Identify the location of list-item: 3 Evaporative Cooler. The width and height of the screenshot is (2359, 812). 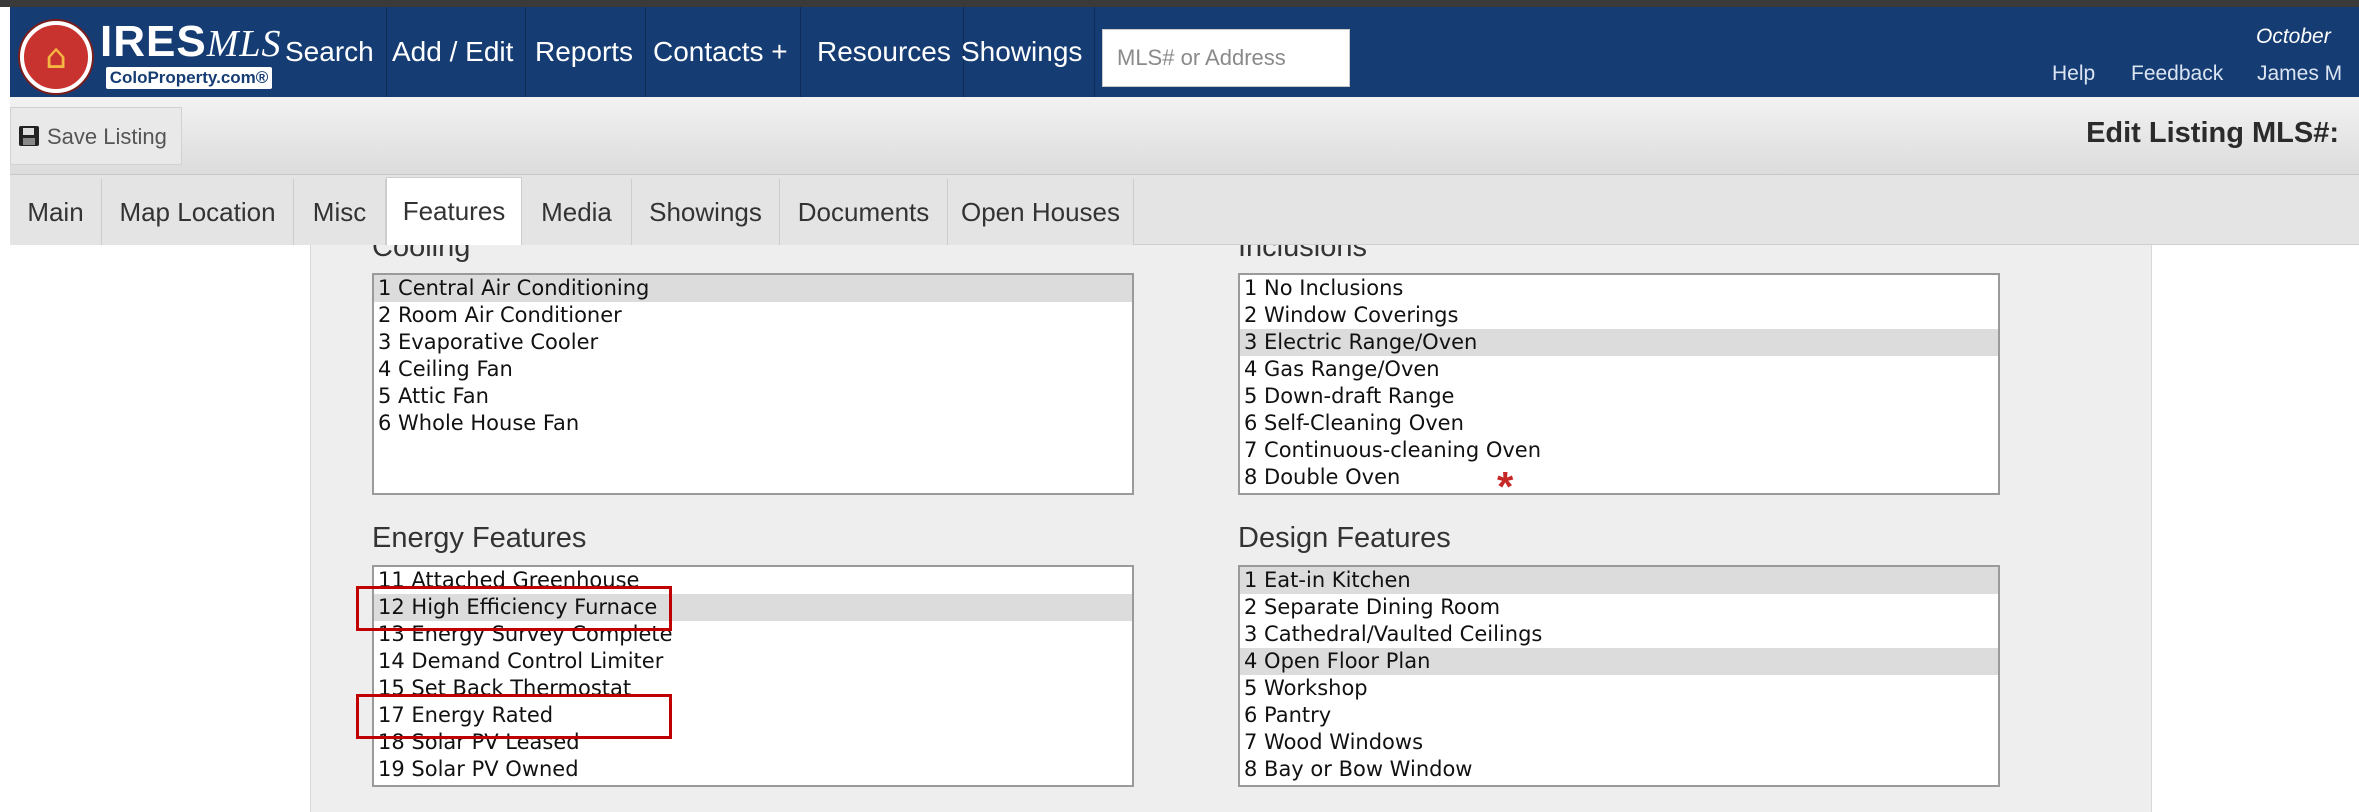
(753, 342).